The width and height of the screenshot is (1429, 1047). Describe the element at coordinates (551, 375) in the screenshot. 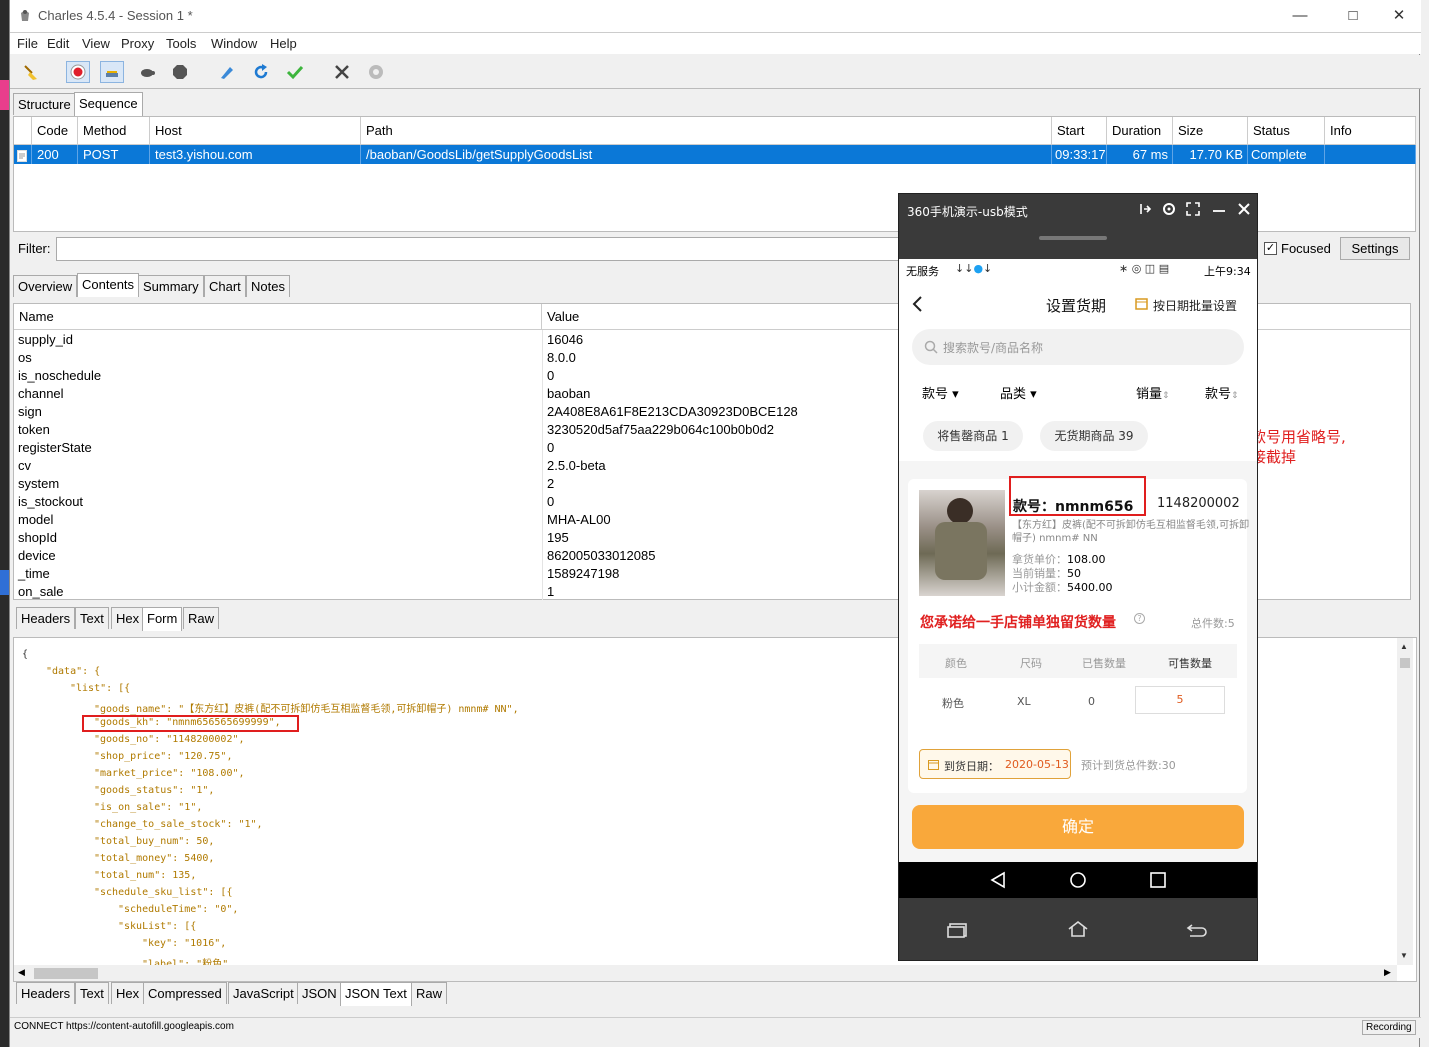

I see `kv-value: 0` at that location.